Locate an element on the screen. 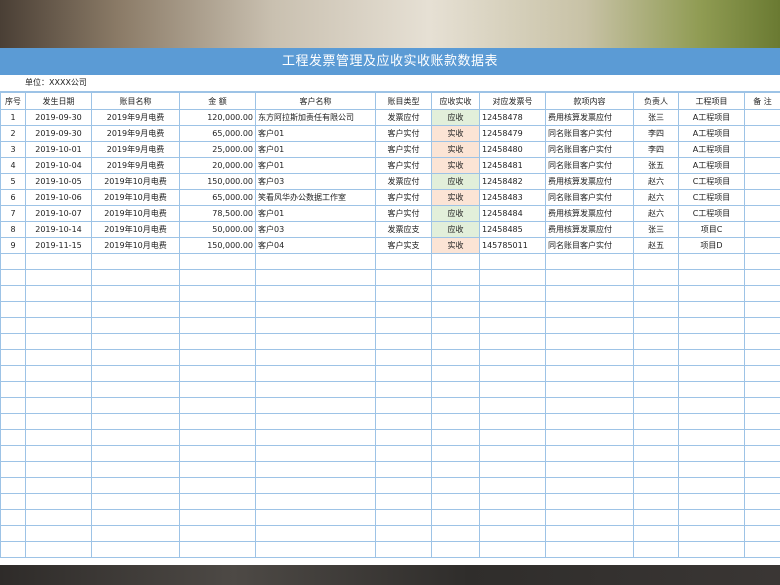  cell-date: 2019-10-14 is located at coordinates (58, 229).